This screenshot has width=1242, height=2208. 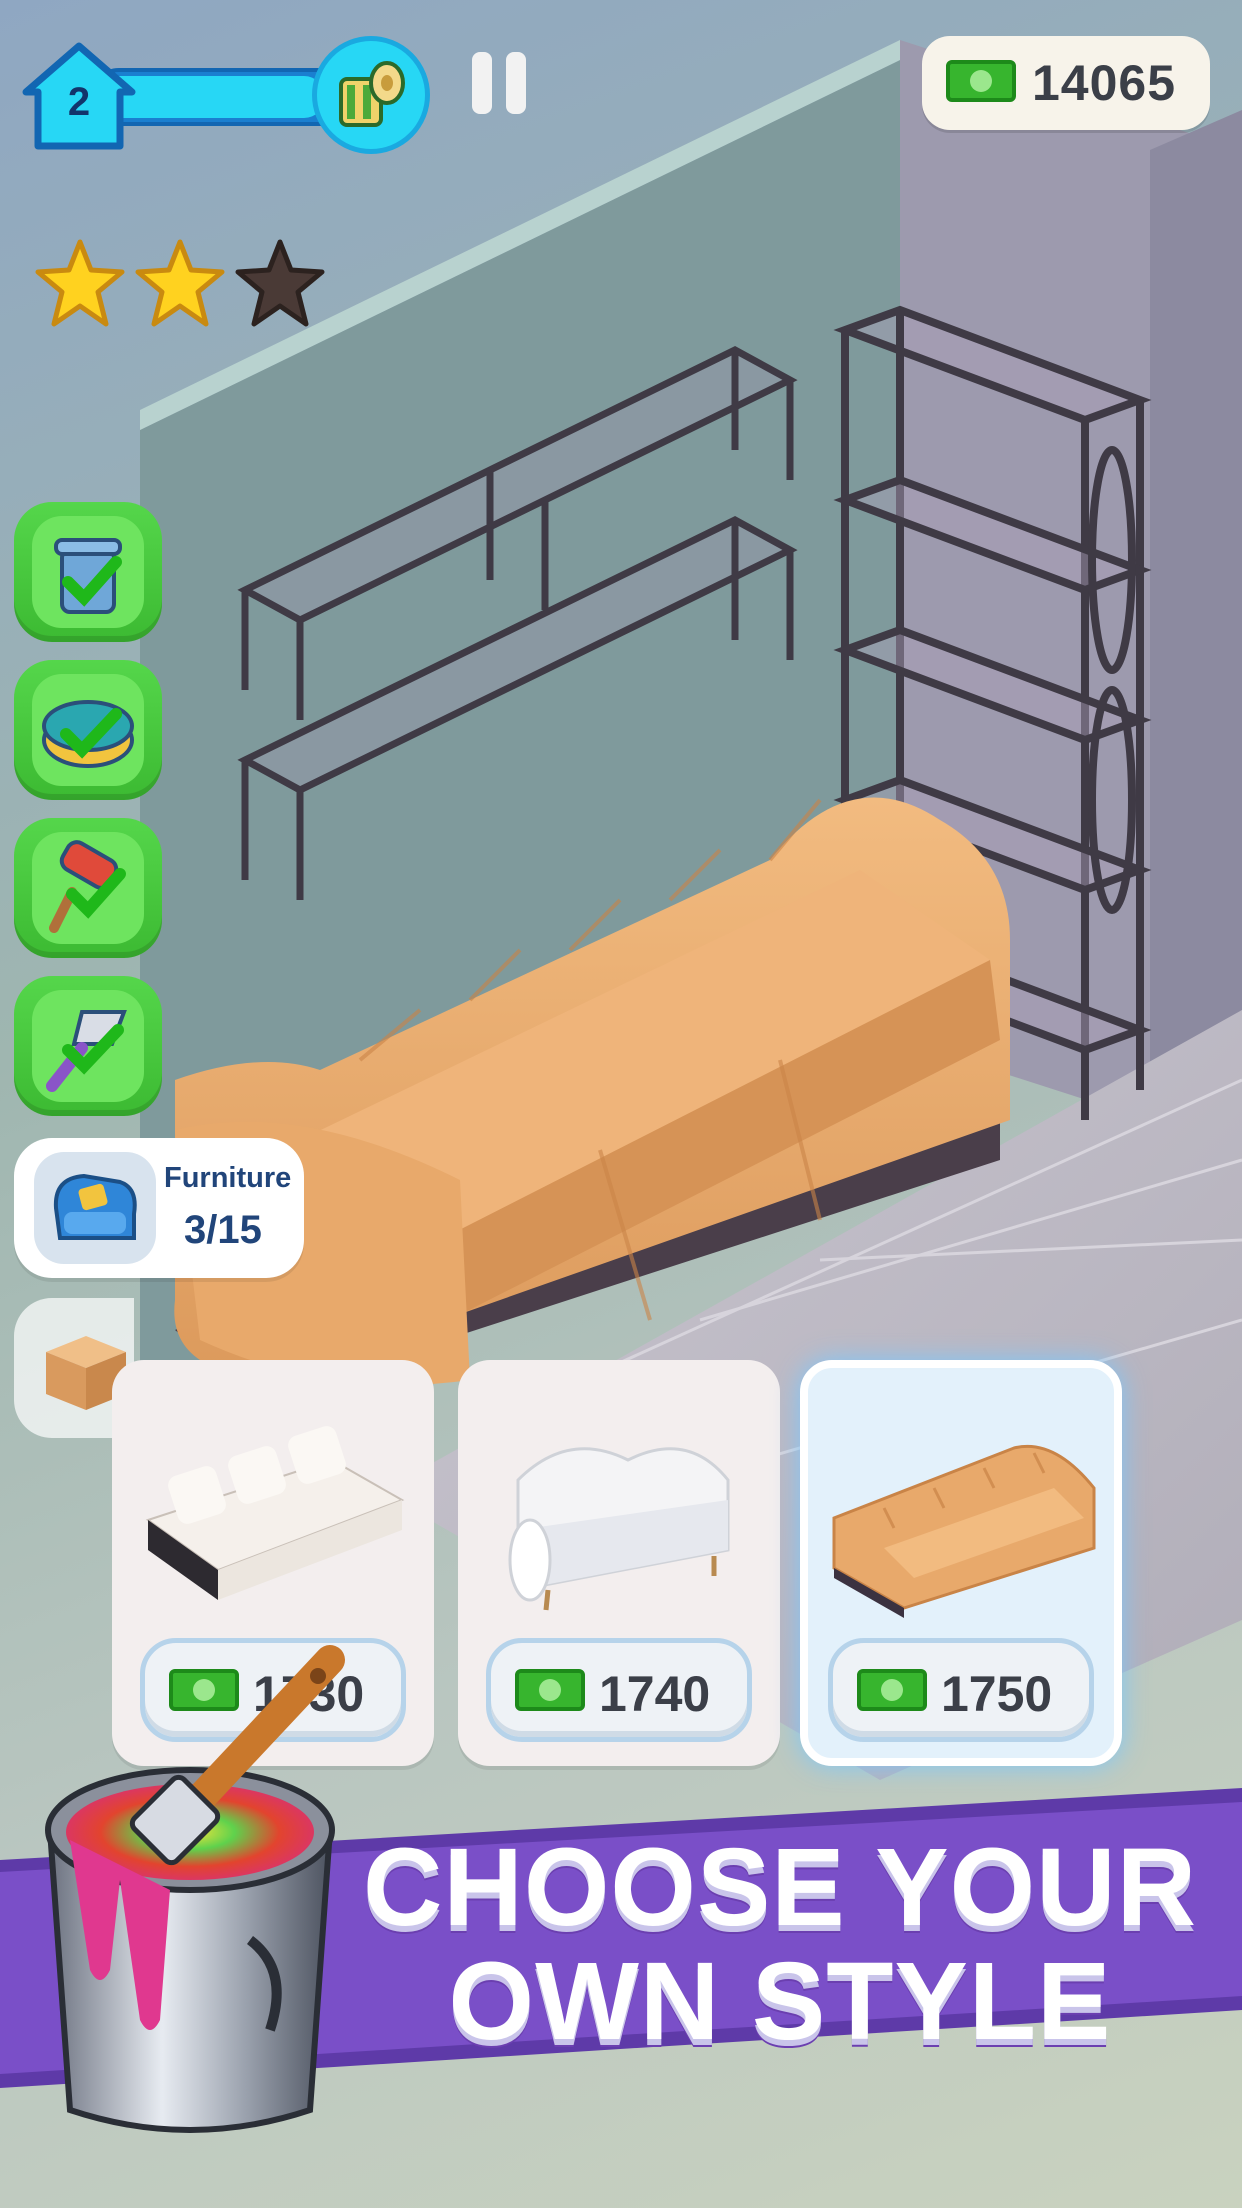 I want to click on sofa-option-2: 1740, so click(x=619, y=1563).